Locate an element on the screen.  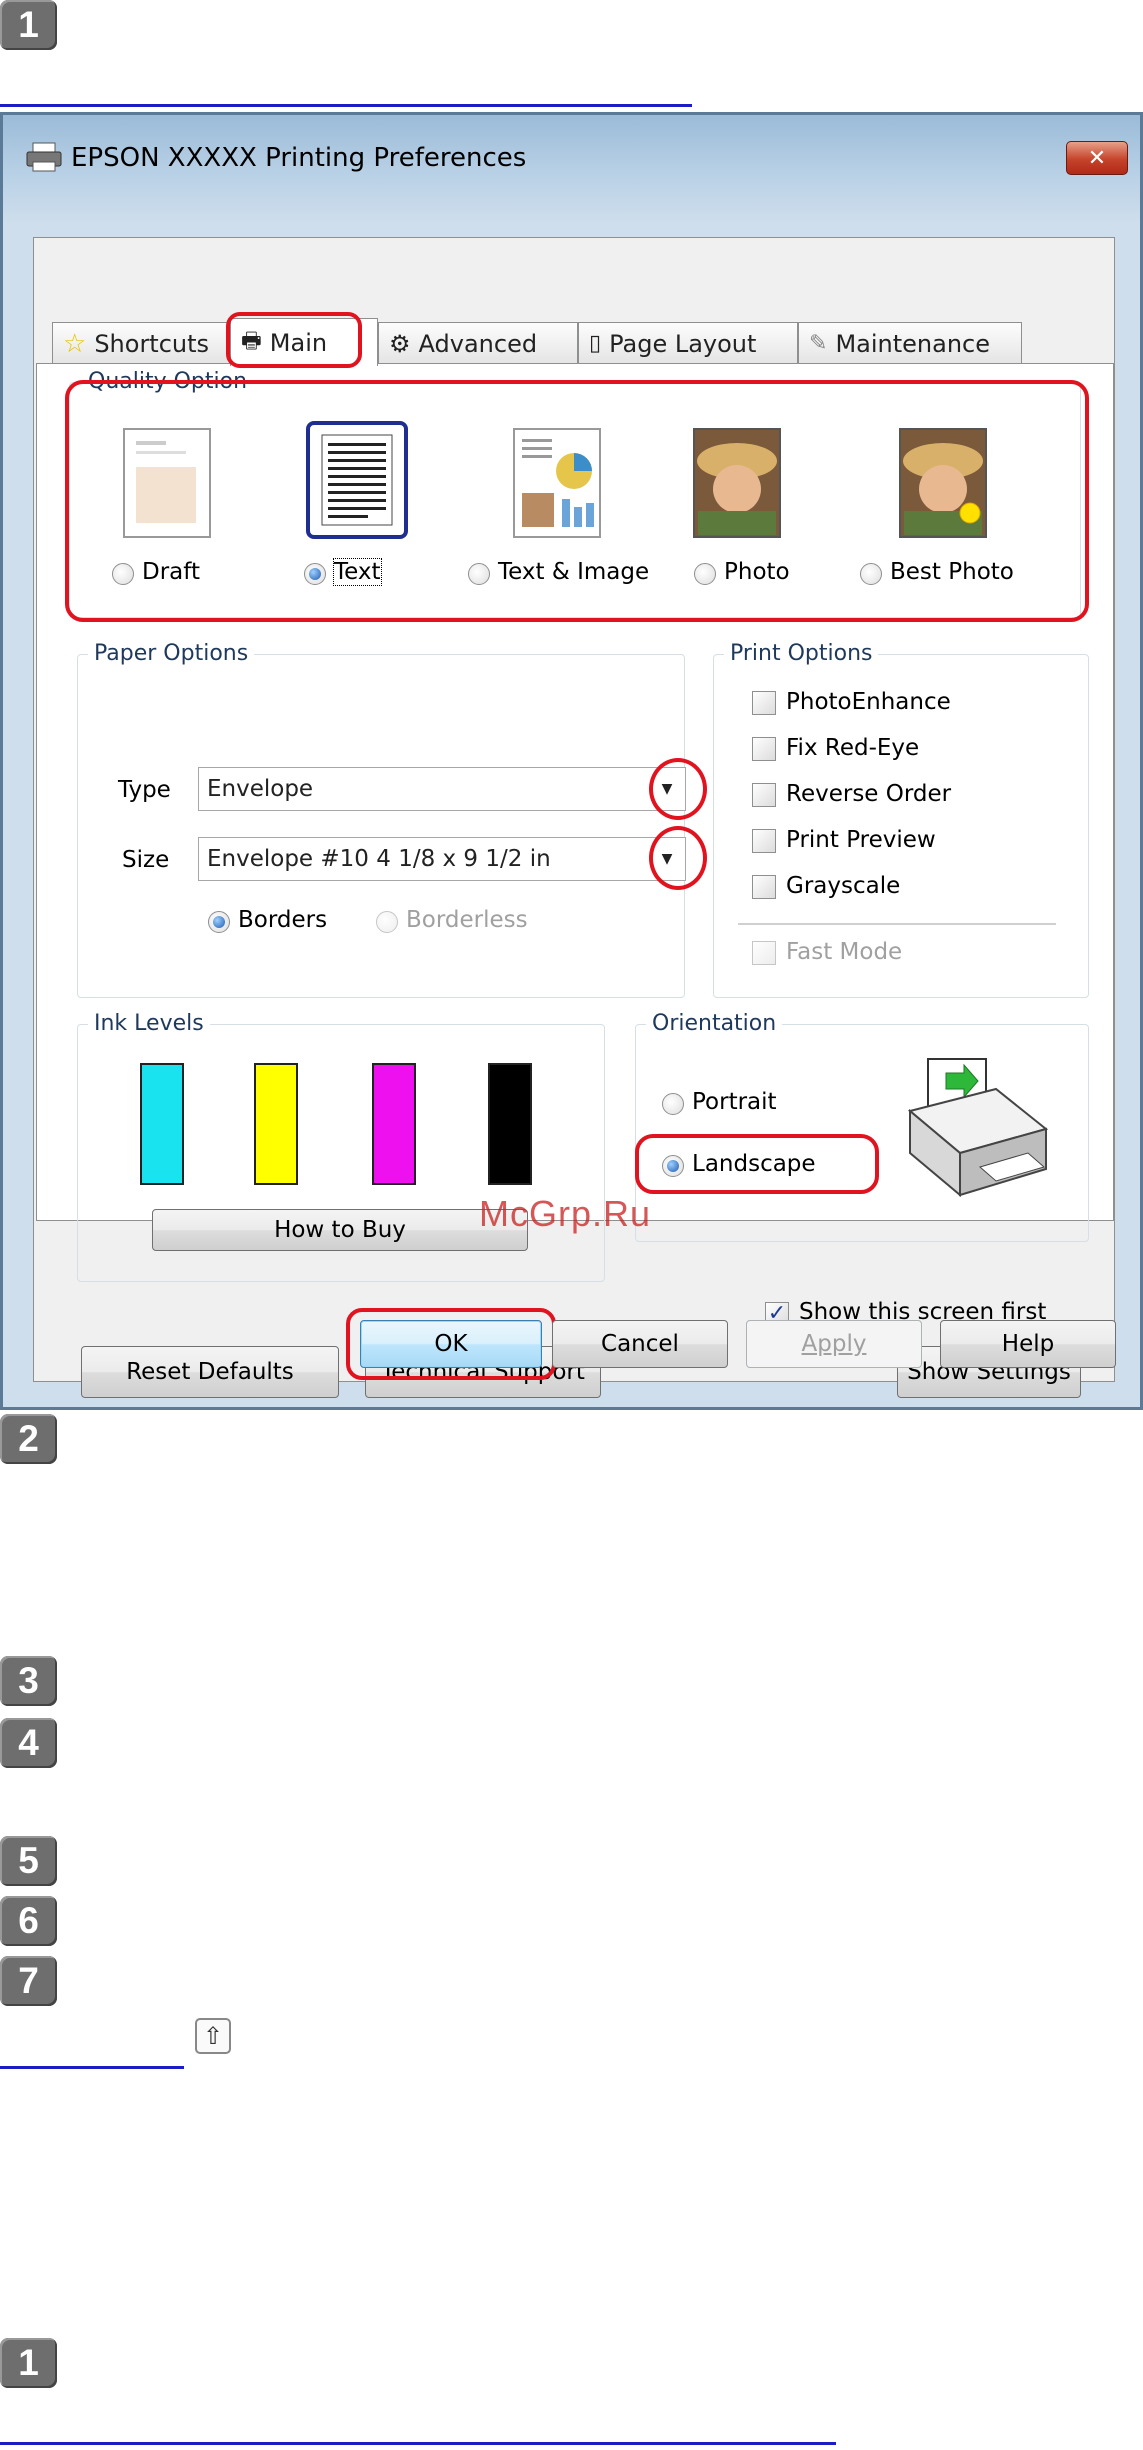
step-number-5: 5 is located at coordinates (28, 1861).